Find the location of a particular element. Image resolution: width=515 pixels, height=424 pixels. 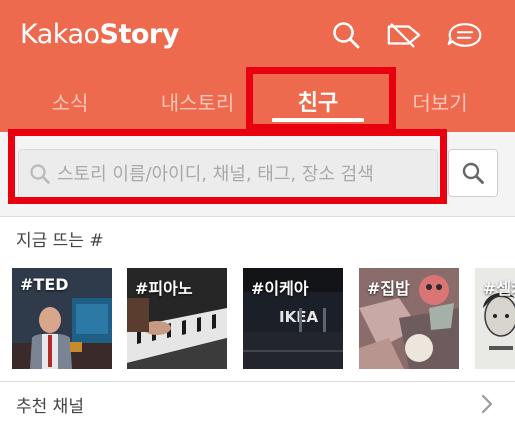

app-logo: KakaoStory is located at coordinates (99, 34).